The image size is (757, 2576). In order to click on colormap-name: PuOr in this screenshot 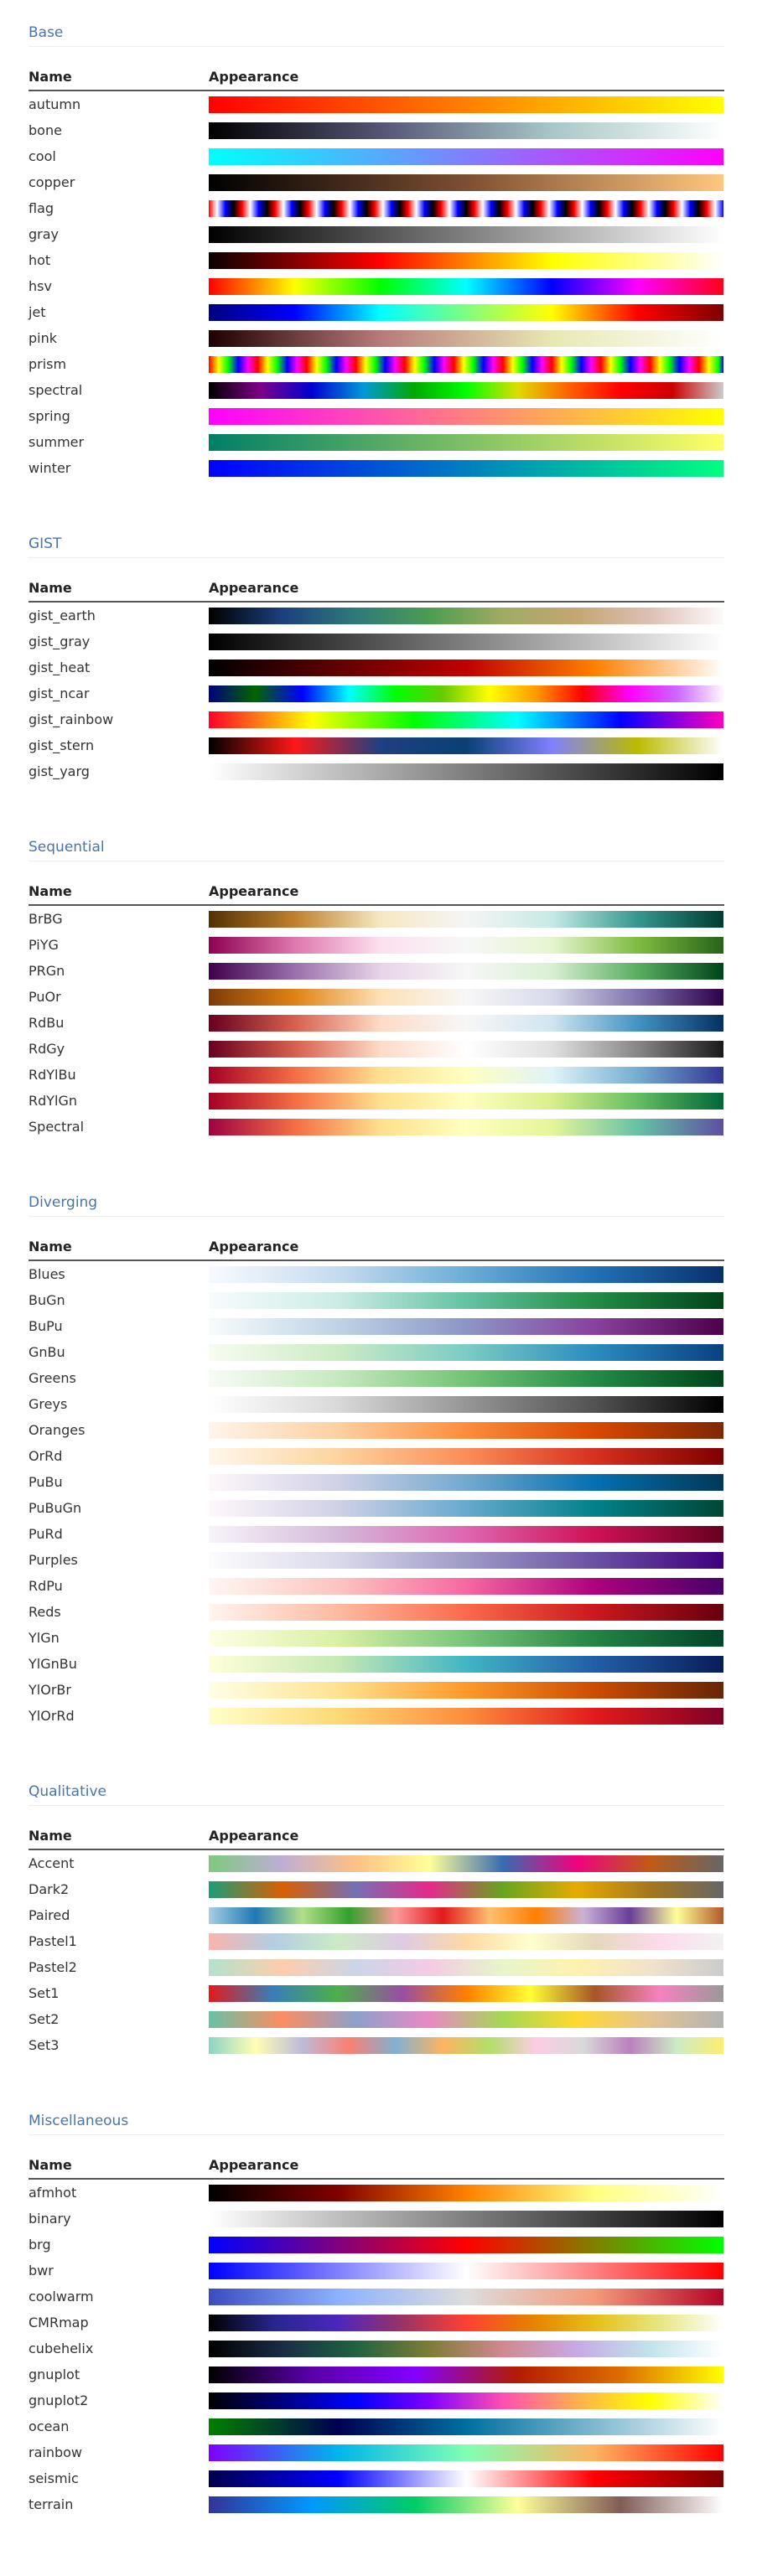, I will do `click(45, 997)`.